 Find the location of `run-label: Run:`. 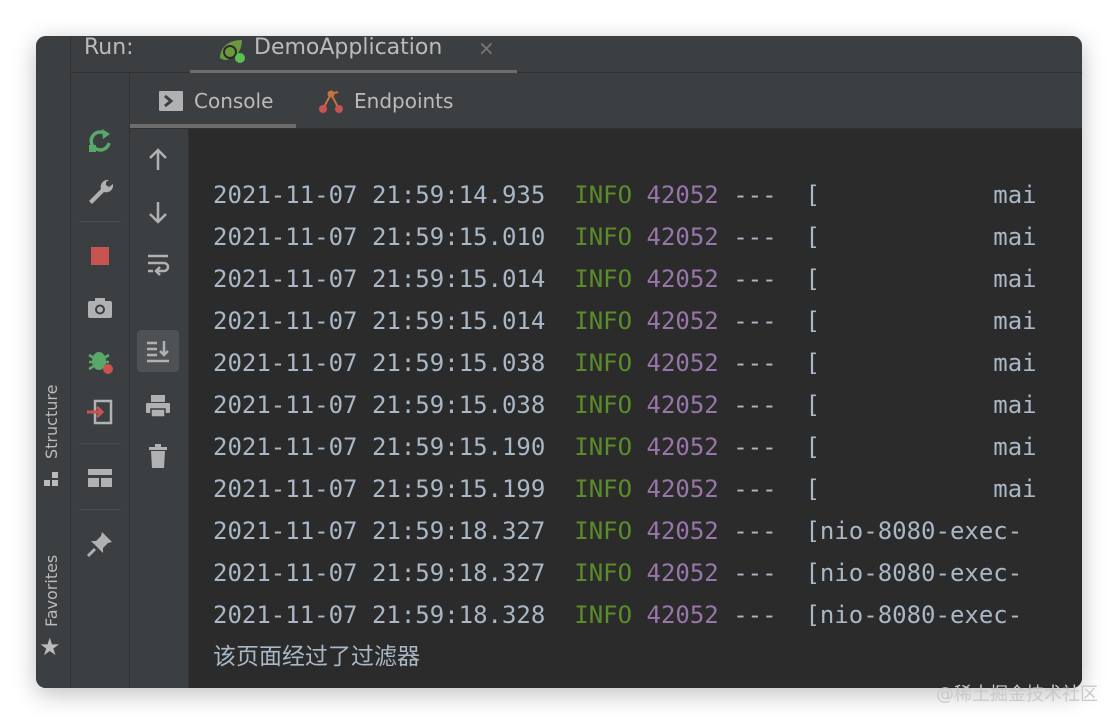

run-label: Run: is located at coordinates (109, 48).